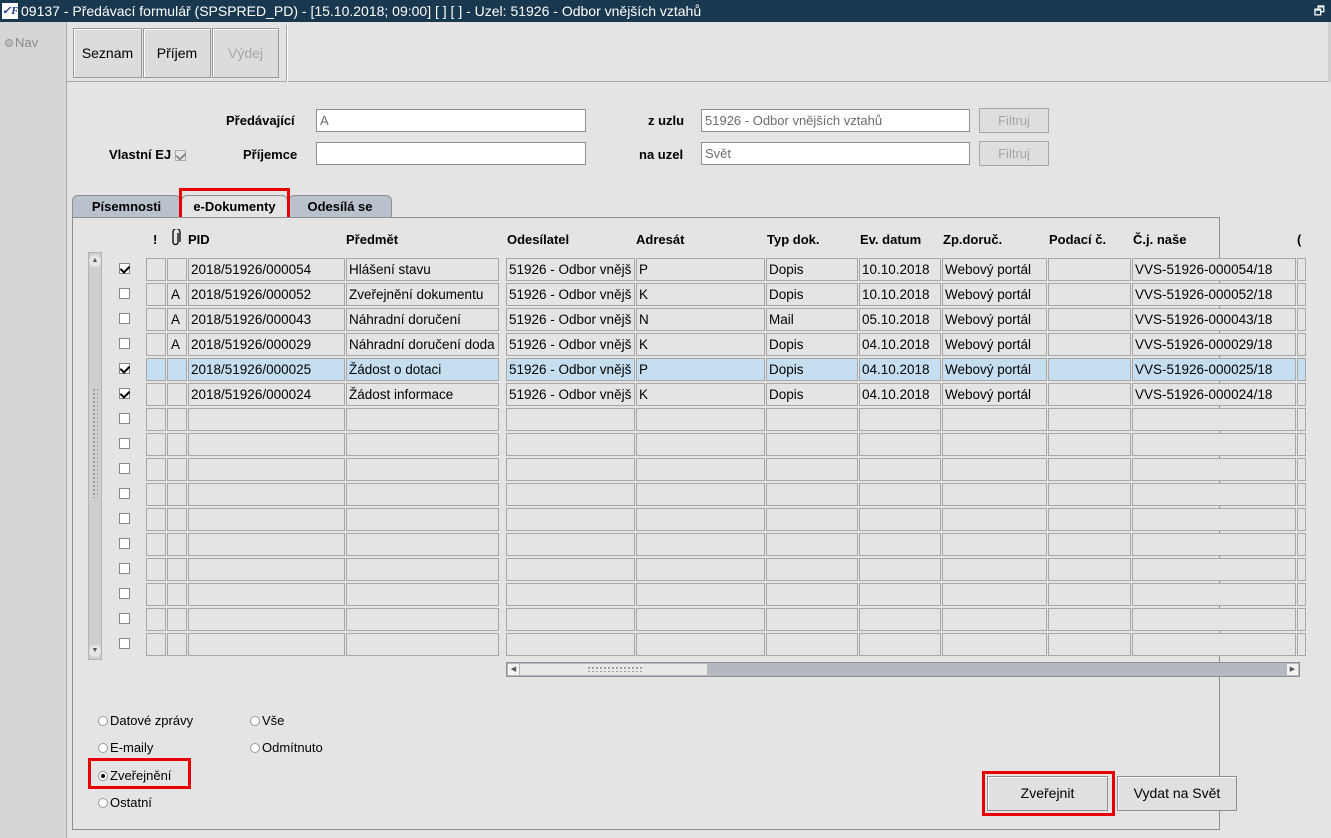 Image resolution: width=1331 pixels, height=838 pixels. Describe the element at coordinates (900, 369) in the screenshot. I see `cell-datum: 04.10.2018` at that location.